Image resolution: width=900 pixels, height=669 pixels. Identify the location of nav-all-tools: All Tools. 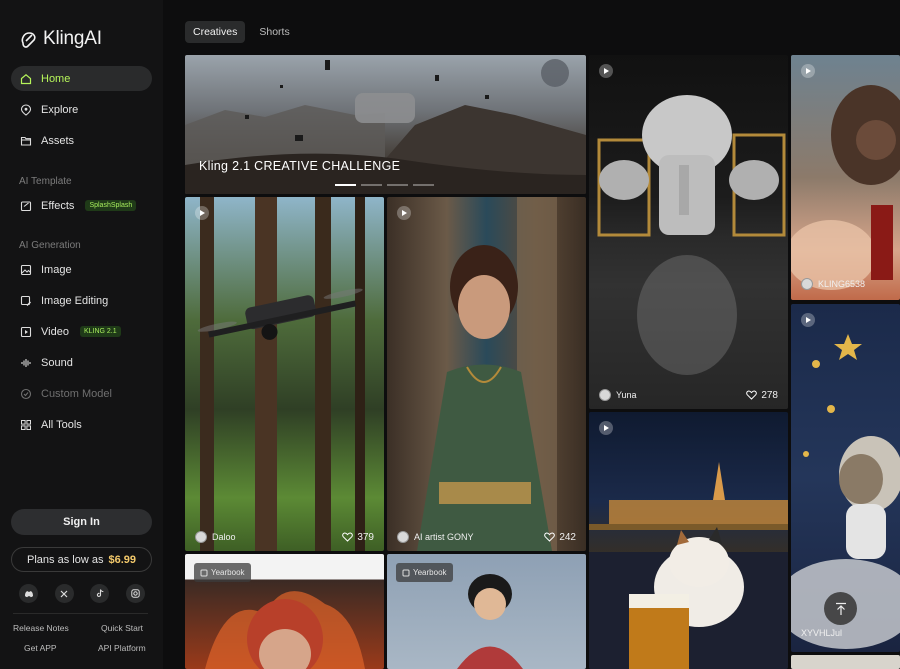
(81, 424).